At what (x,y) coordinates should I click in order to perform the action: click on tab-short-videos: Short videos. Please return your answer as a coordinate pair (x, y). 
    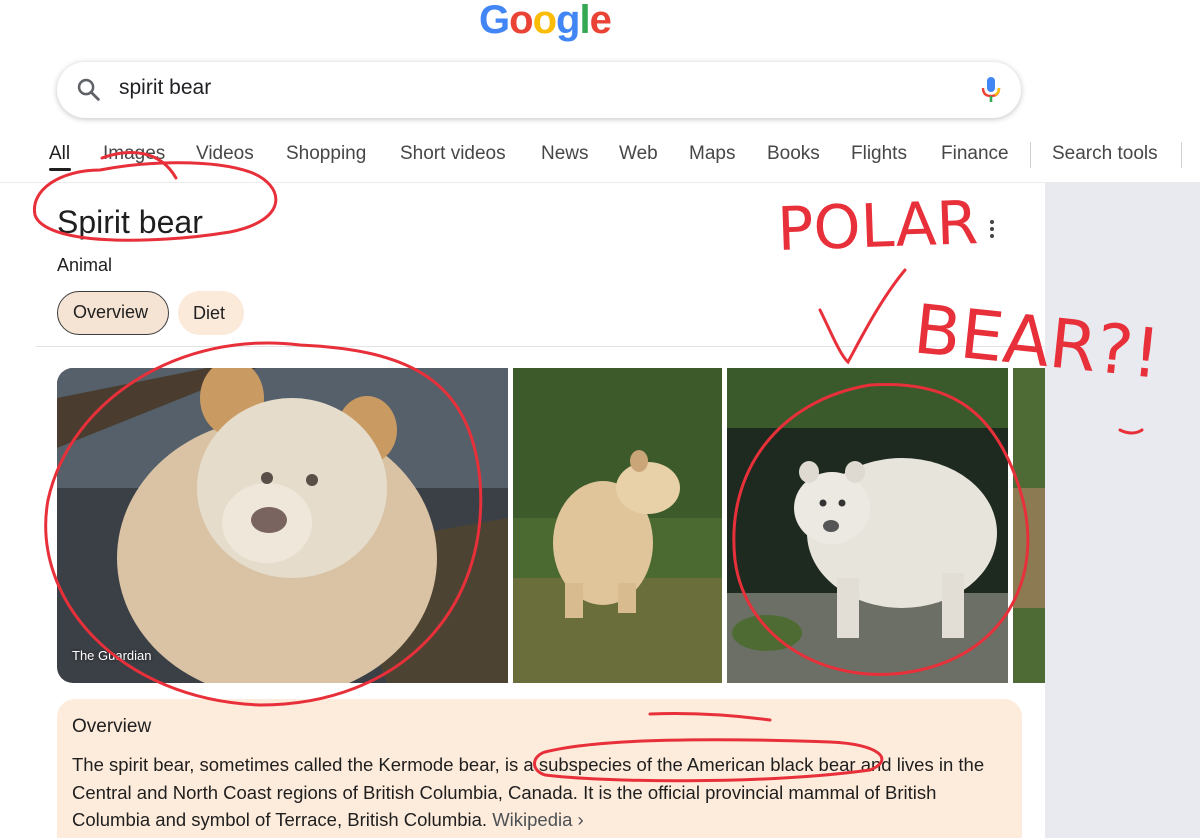
    Looking at the image, I should click on (453, 154).